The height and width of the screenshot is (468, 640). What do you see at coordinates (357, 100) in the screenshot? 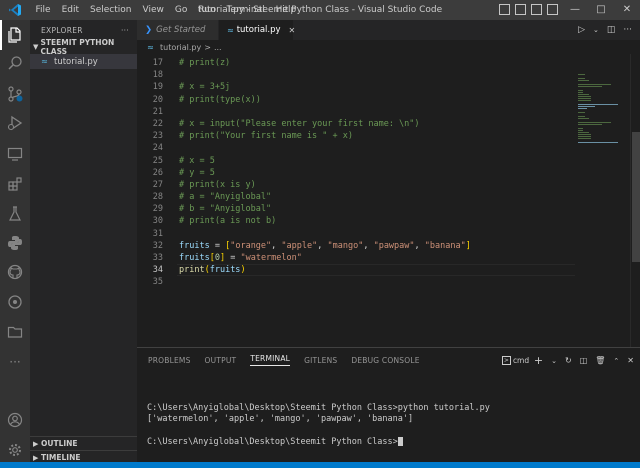
I see `code-line: 20 # print(type(x))` at bounding box center [357, 100].